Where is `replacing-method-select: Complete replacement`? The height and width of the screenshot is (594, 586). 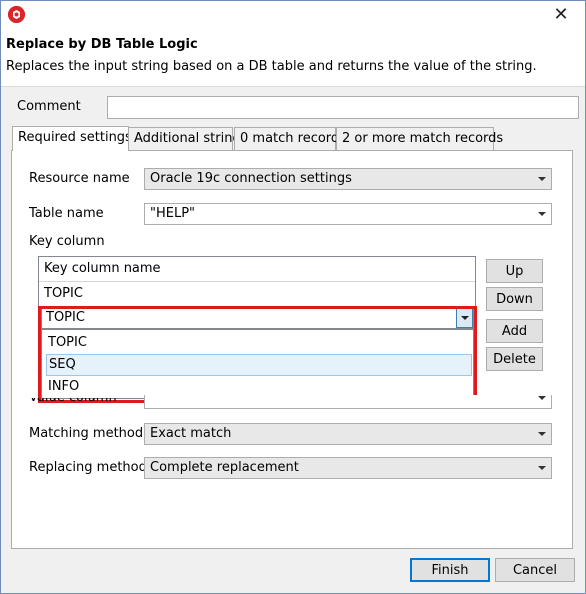 replacing-method-select: Complete replacement is located at coordinates (348, 468).